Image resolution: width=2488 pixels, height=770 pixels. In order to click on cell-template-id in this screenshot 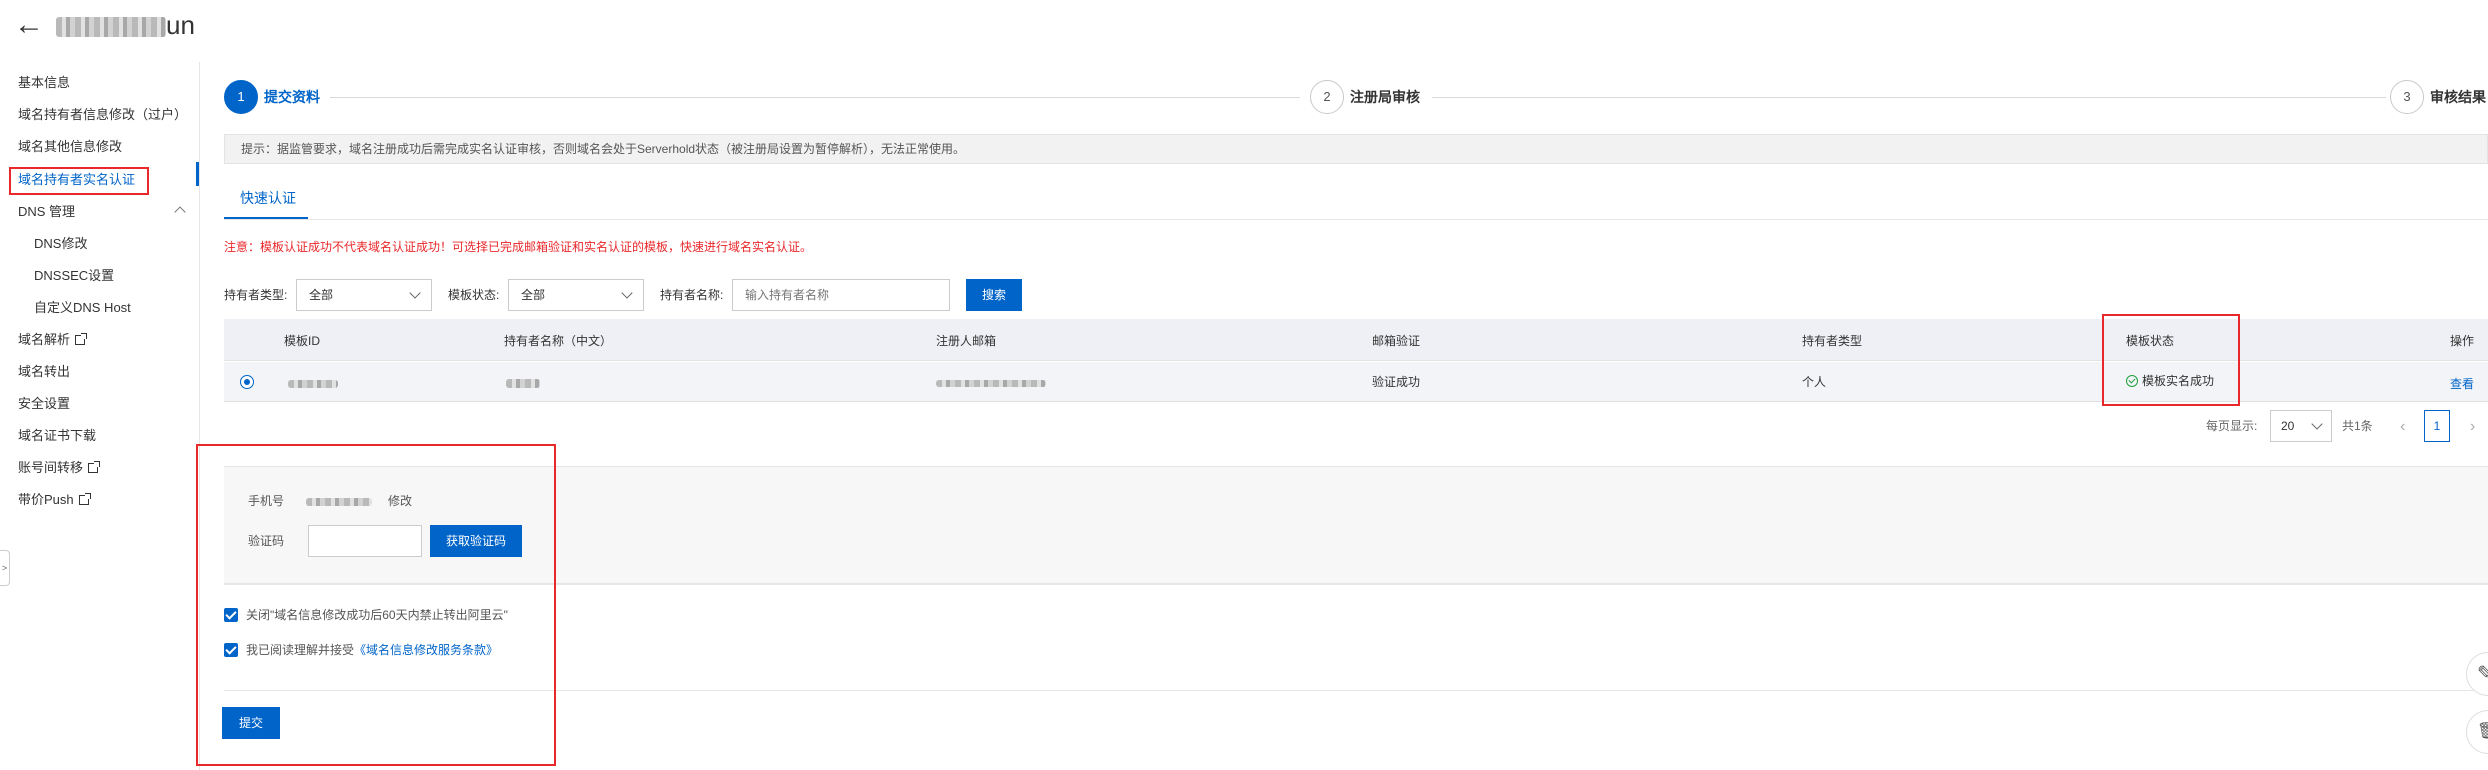, I will do `click(313, 383)`.